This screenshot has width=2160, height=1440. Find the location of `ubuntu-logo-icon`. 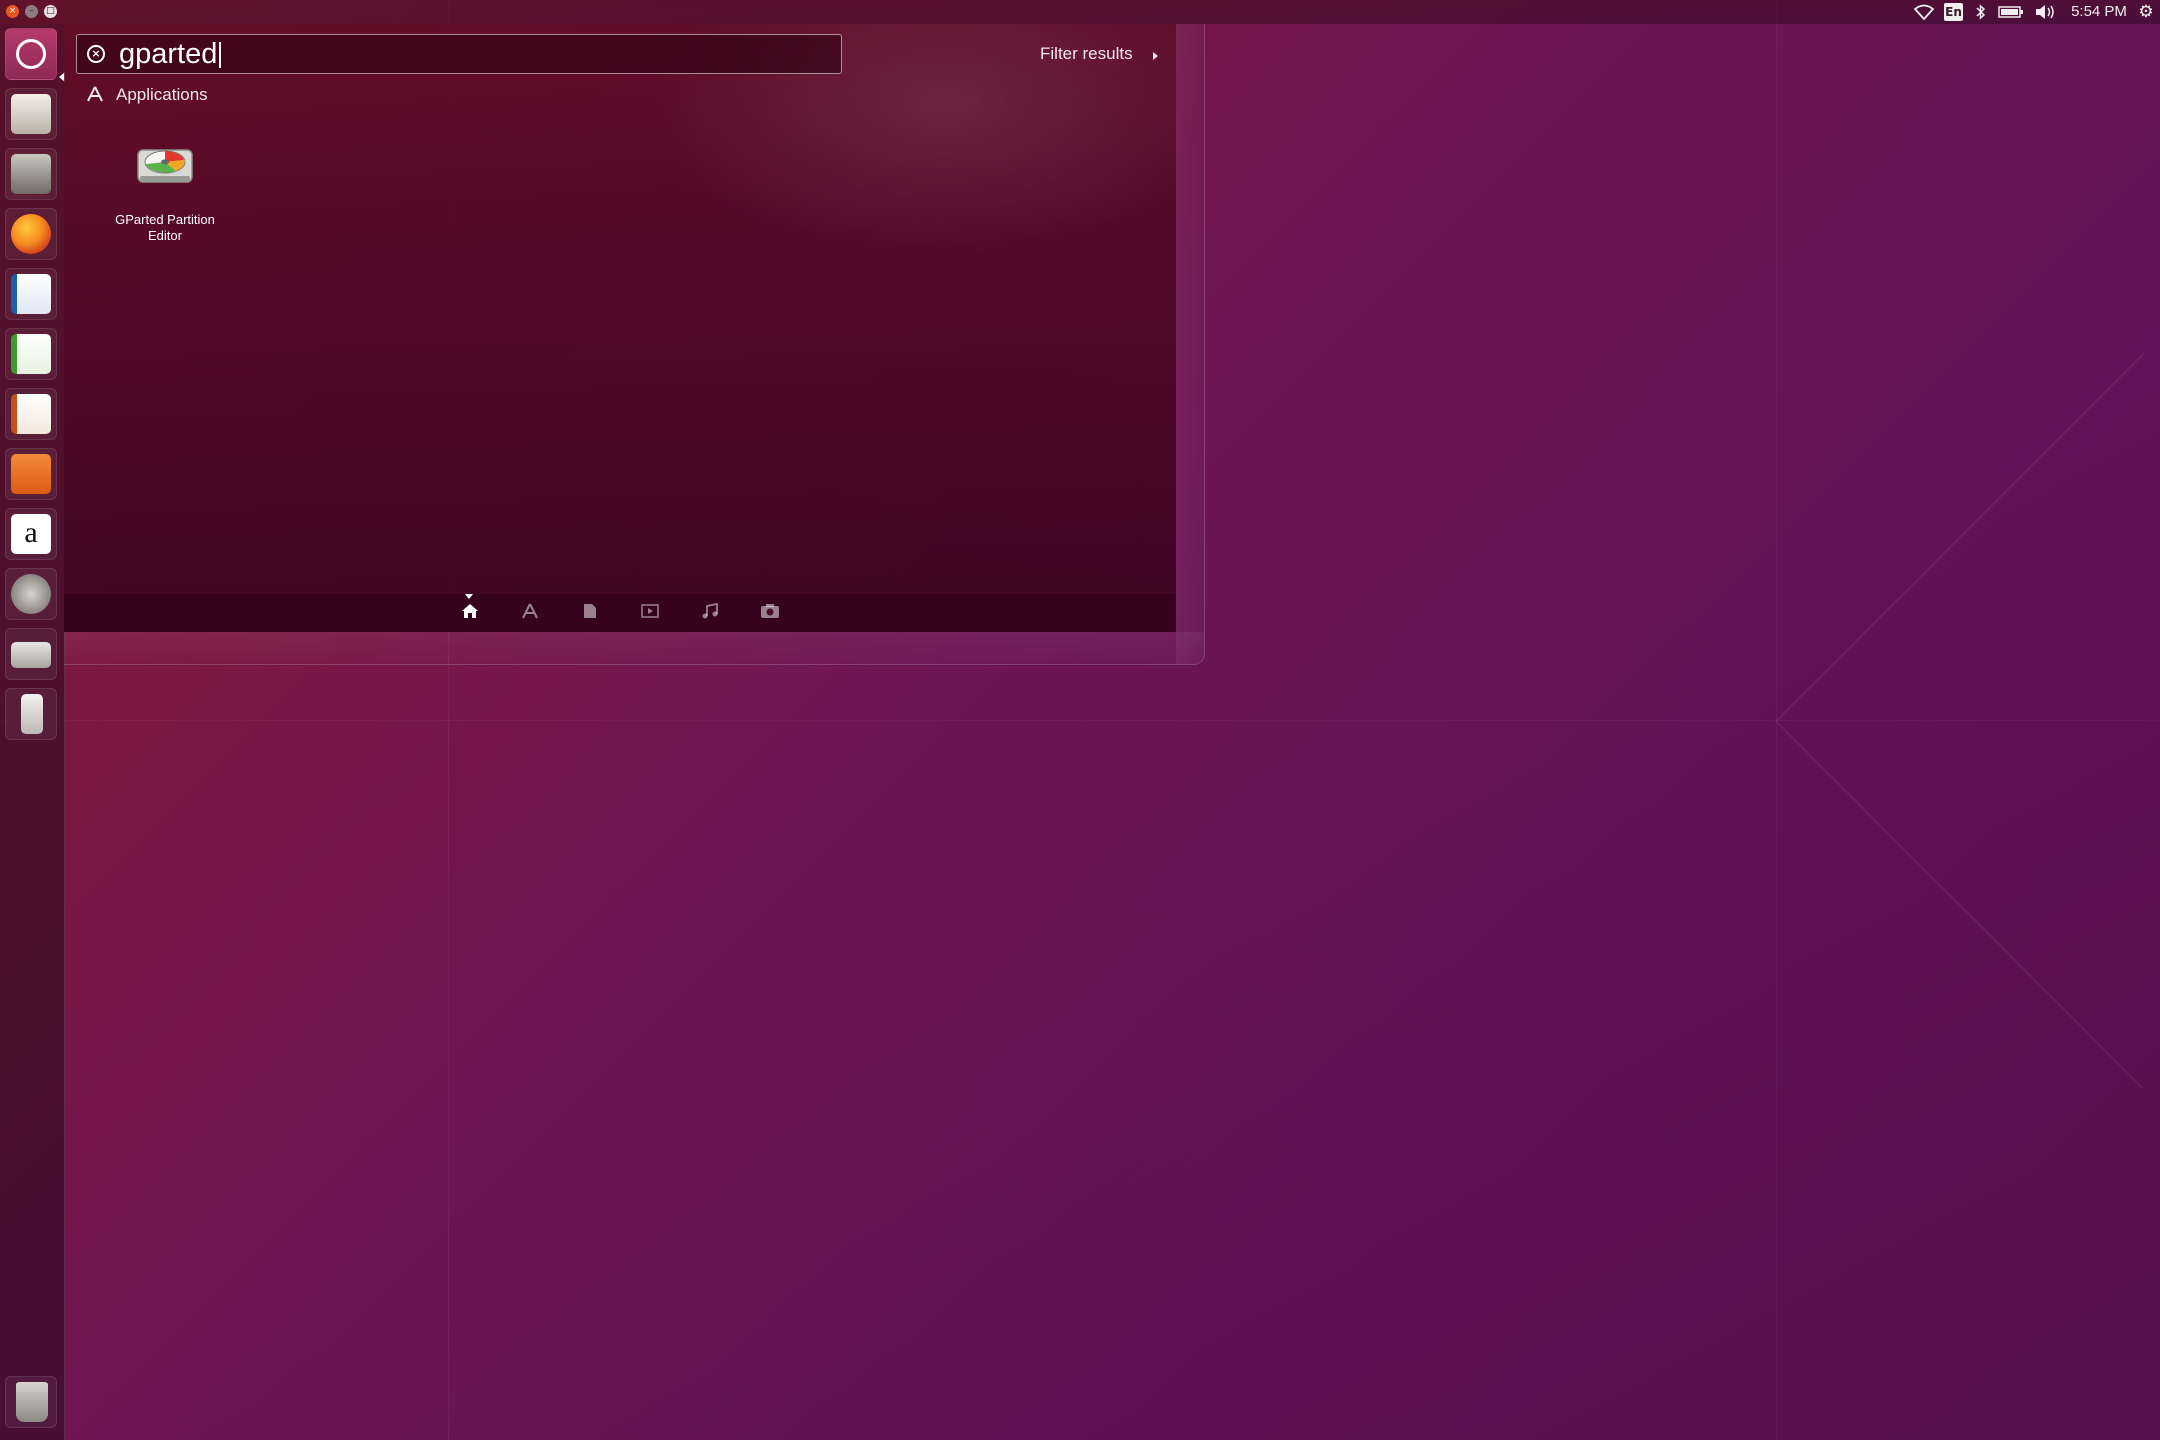

ubuntu-logo-icon is located at coordinates (31, 54).